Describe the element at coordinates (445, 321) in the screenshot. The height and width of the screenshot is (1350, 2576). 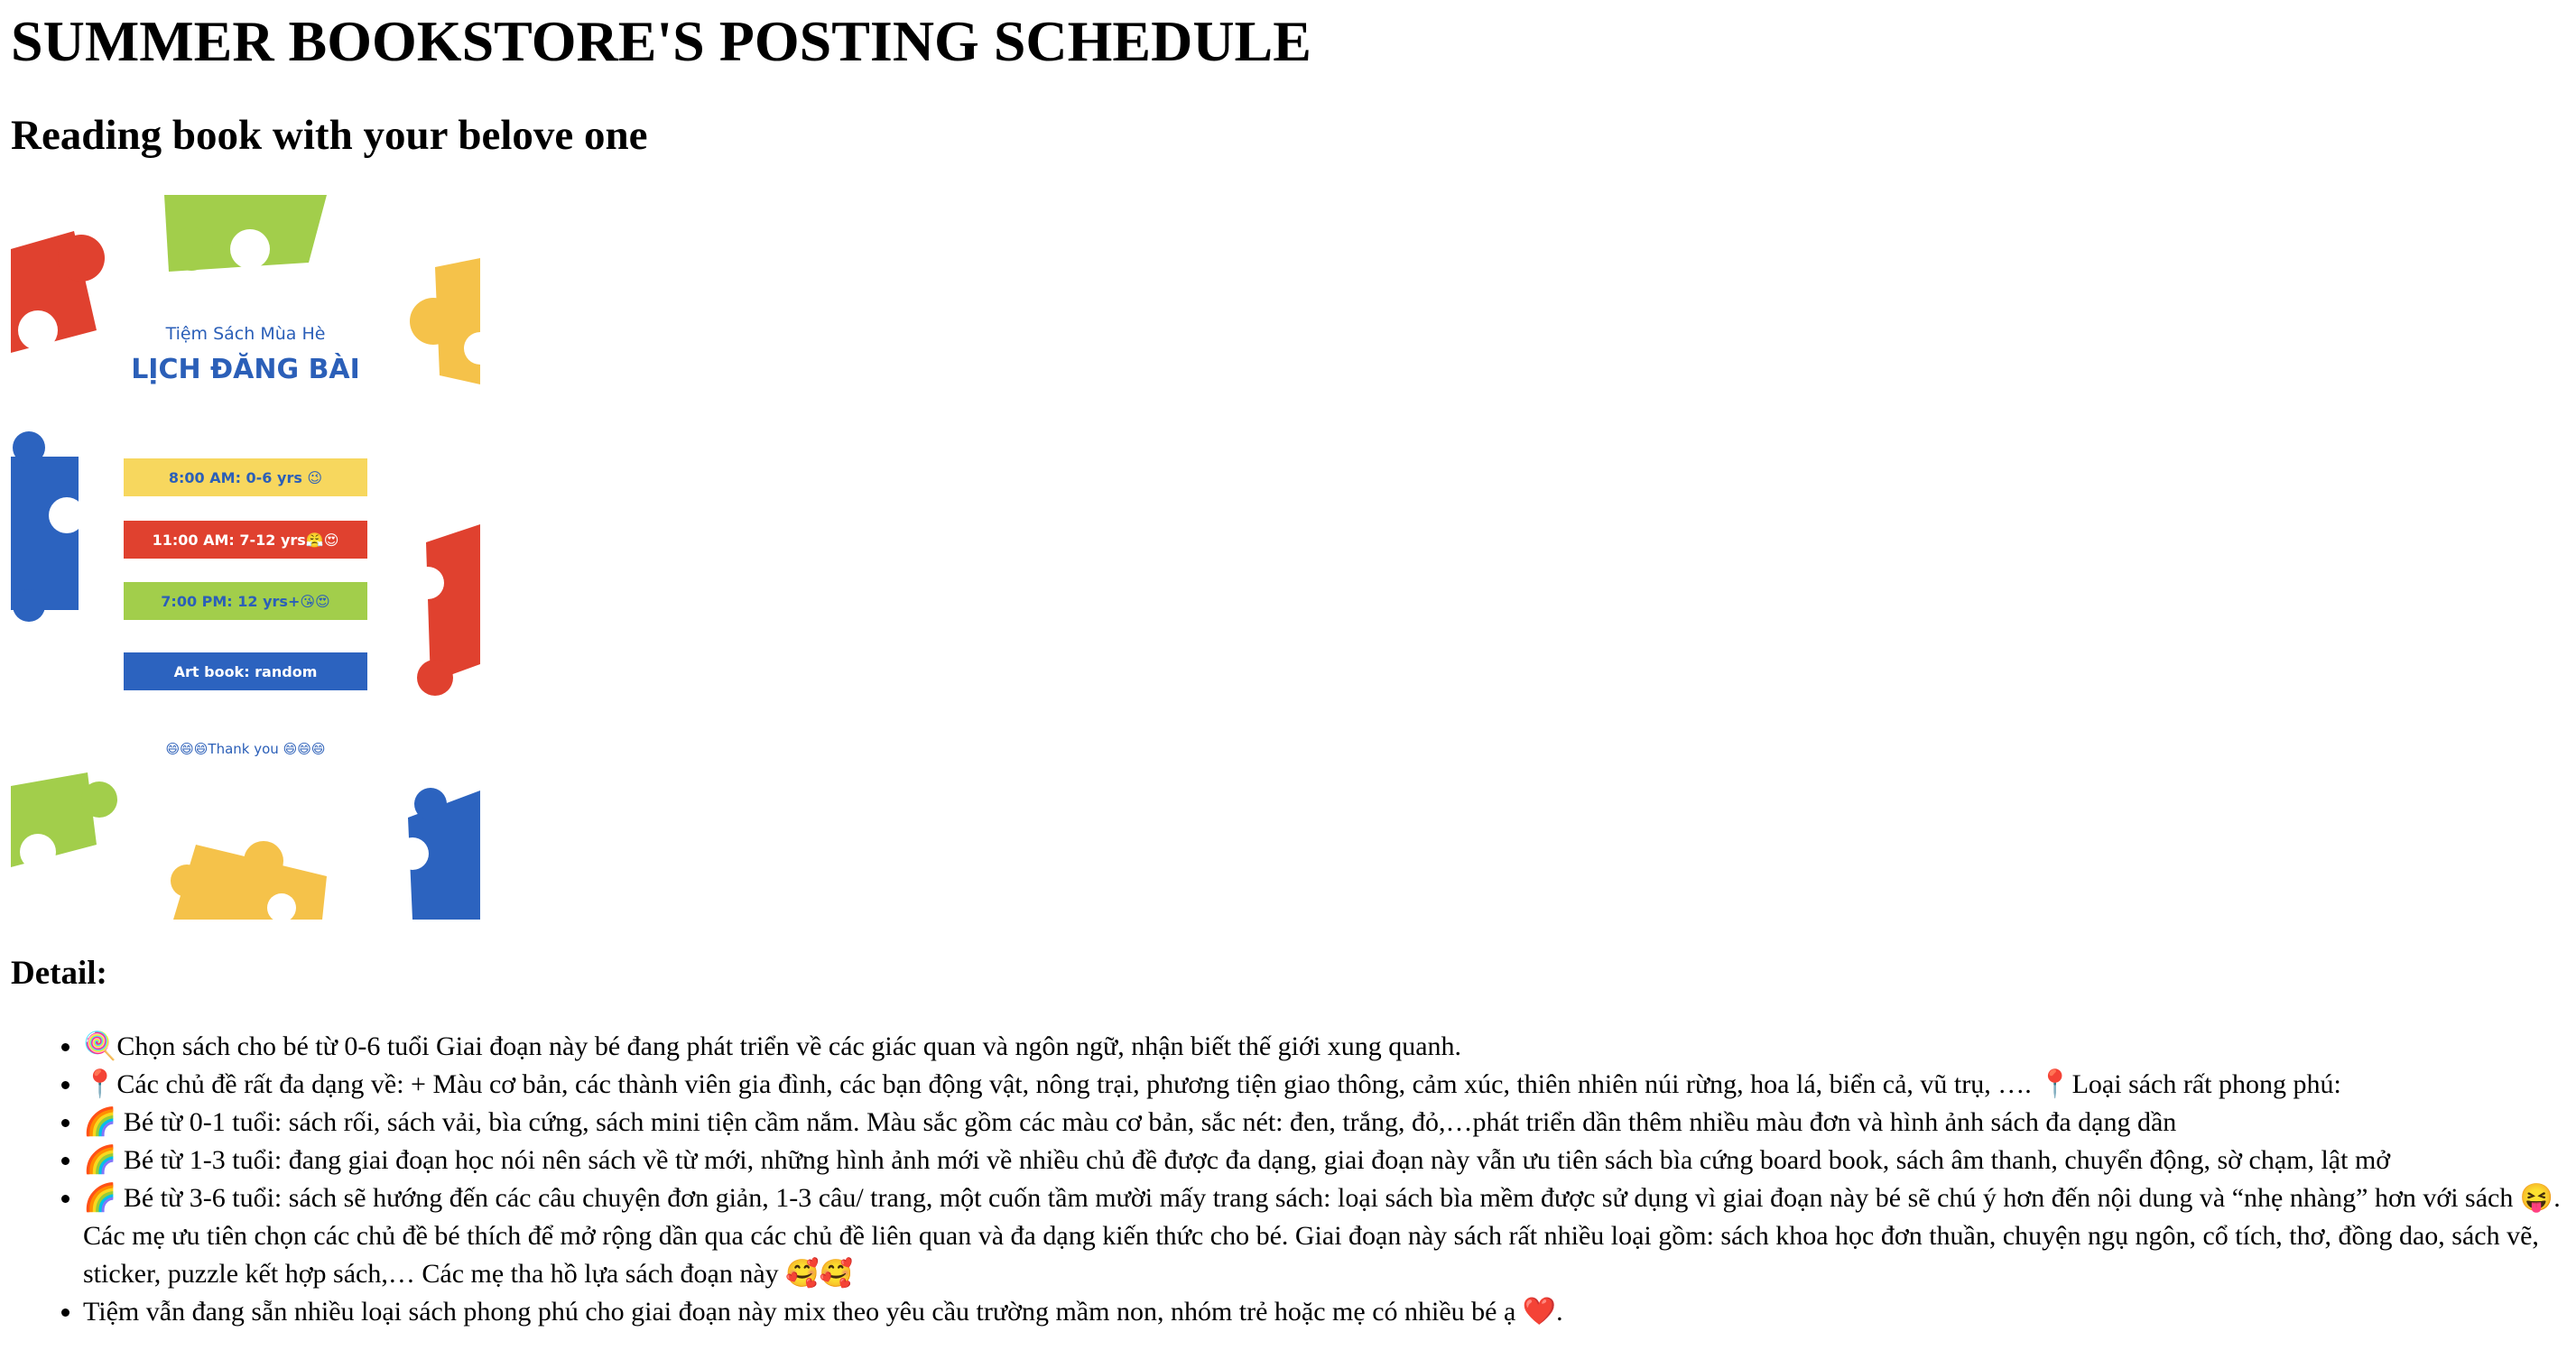
I see `puzzle-piece-yellow-top-right-icon` at that location.